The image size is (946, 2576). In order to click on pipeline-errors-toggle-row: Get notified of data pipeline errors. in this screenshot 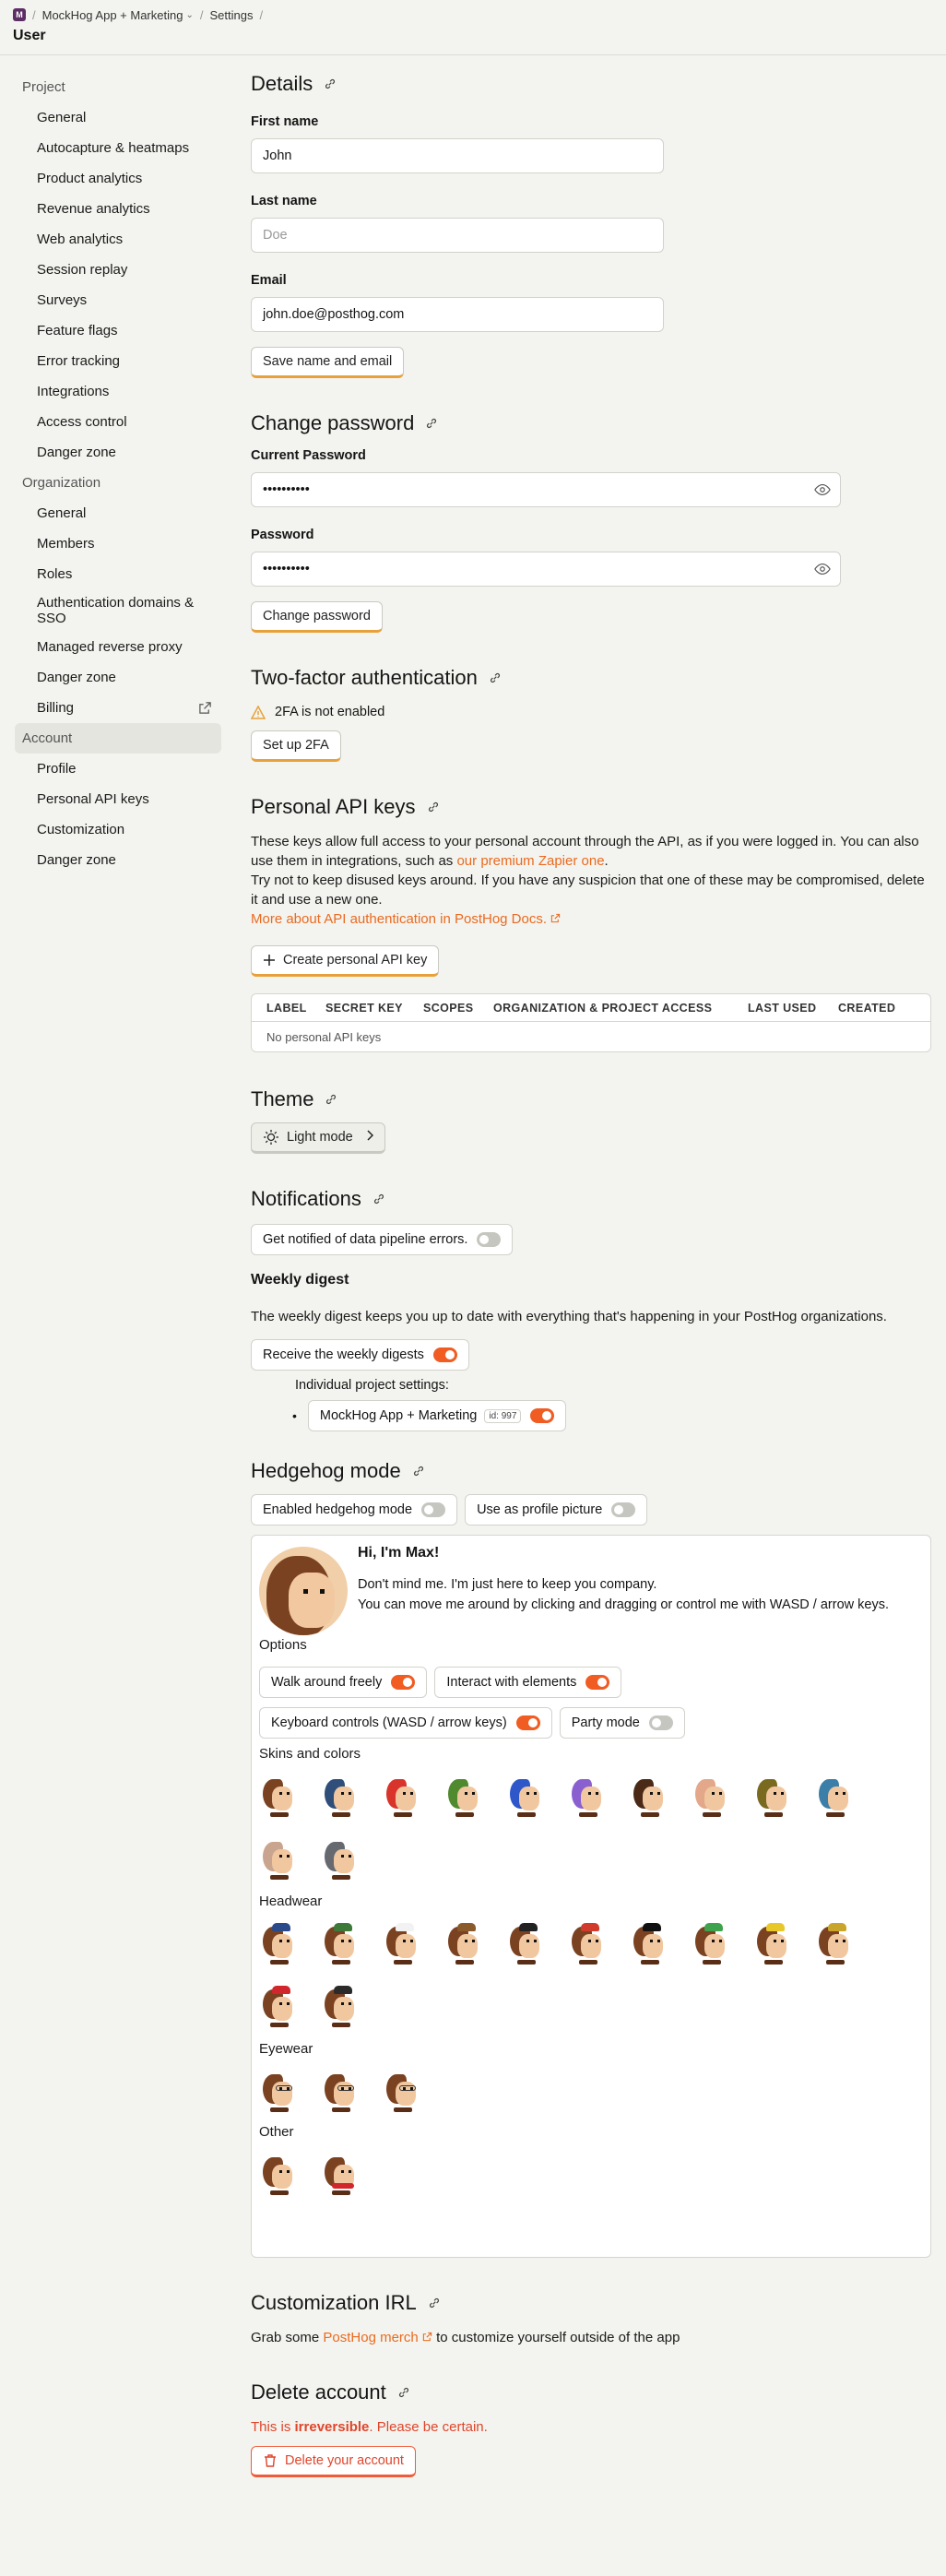, I will do `click(383, 1239)`.